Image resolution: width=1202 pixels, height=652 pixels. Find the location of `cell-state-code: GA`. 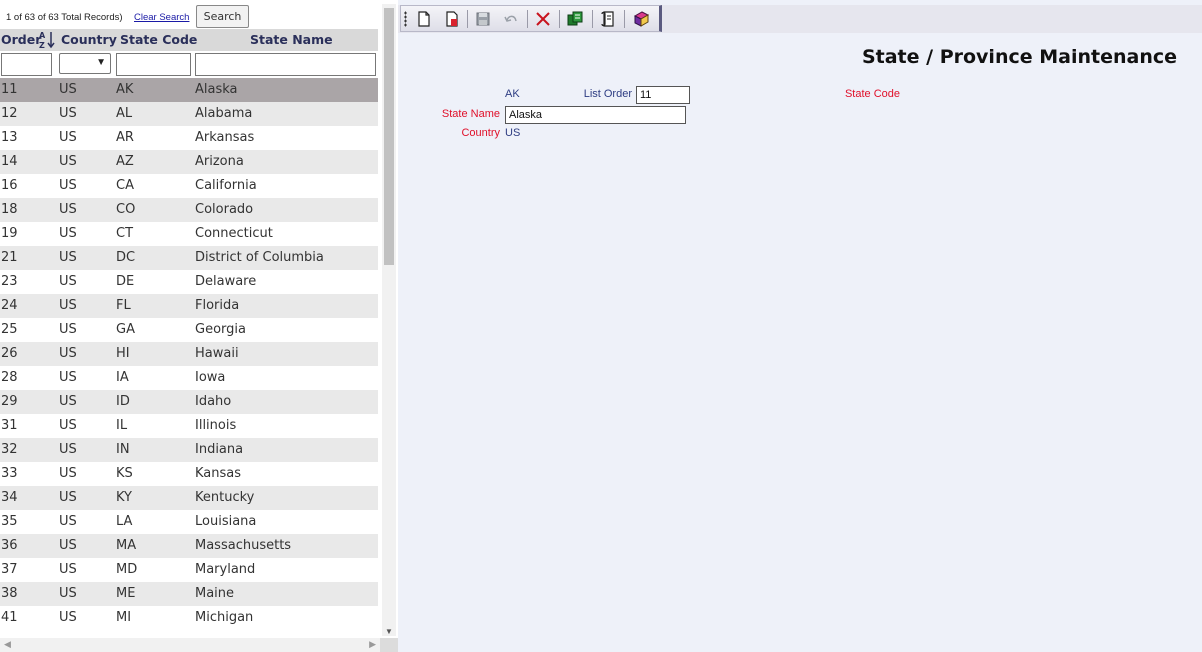

cell-state-code: GA is located at coordinates (125, 329).